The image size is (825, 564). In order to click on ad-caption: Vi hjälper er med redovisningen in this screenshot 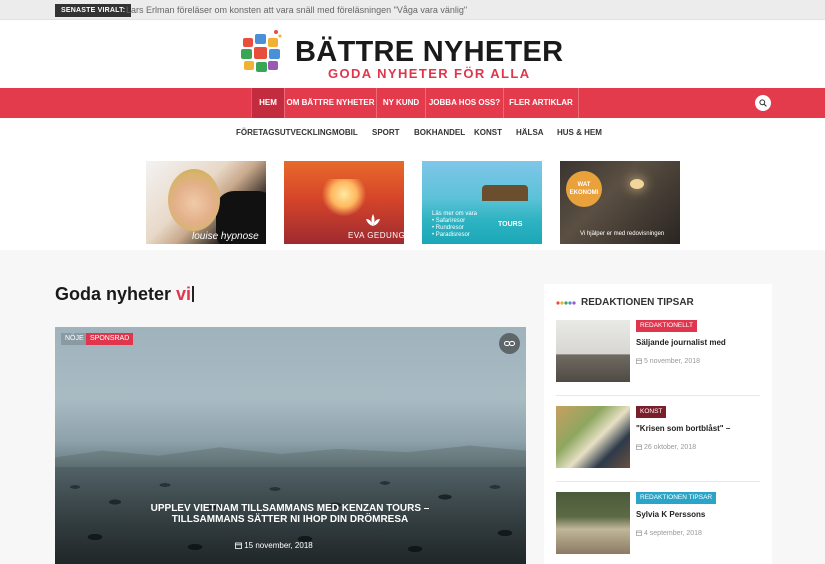, I will do `click(622, 234)`.